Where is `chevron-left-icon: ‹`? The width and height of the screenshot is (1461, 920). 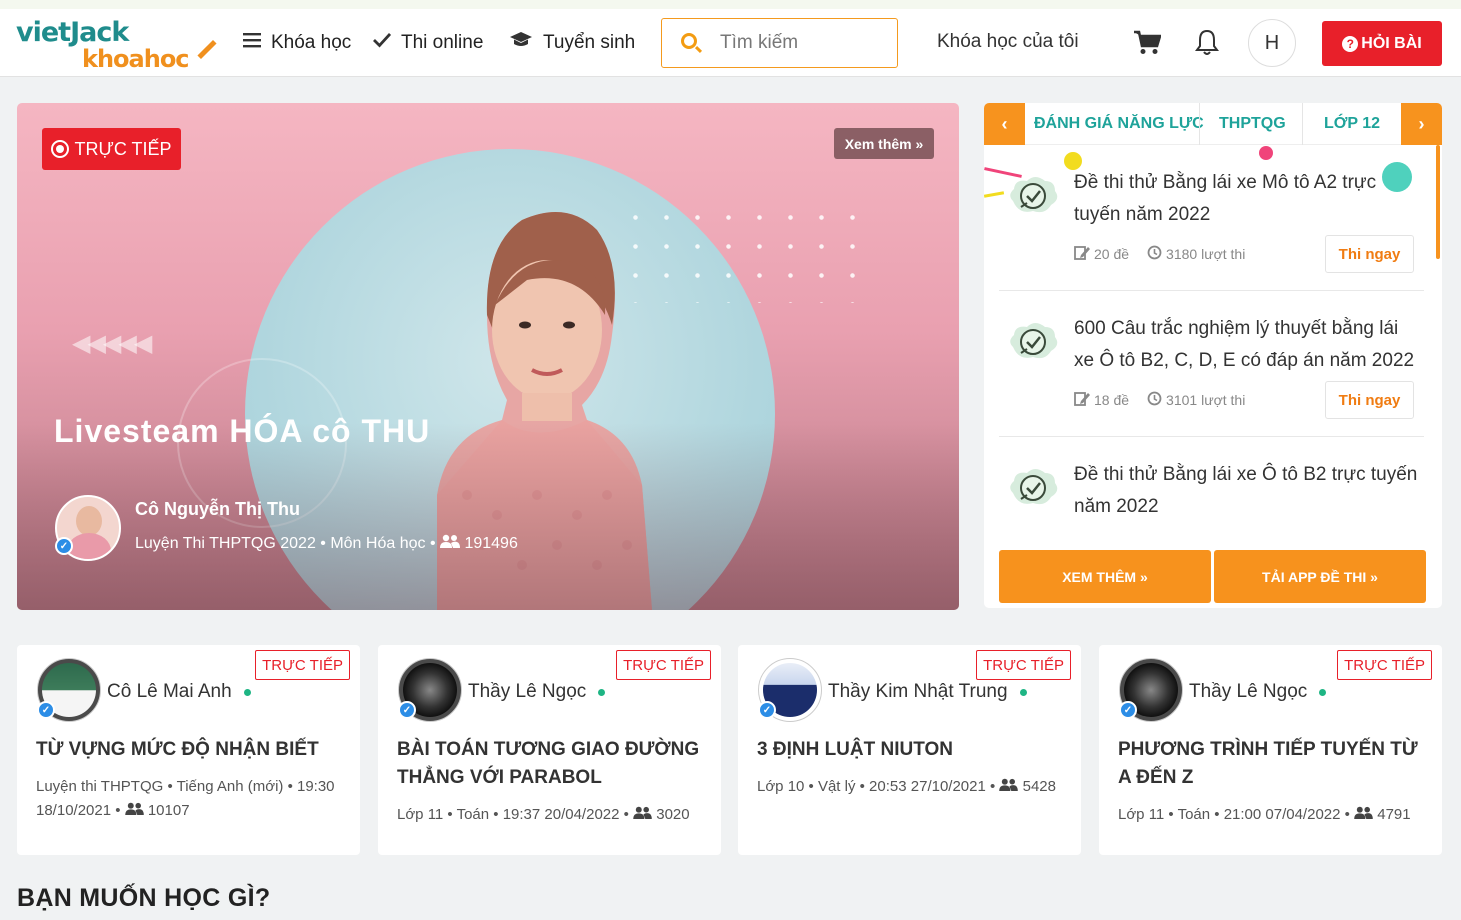 chevron-left-icon: ‹ is located at coordinates (1004, 124).